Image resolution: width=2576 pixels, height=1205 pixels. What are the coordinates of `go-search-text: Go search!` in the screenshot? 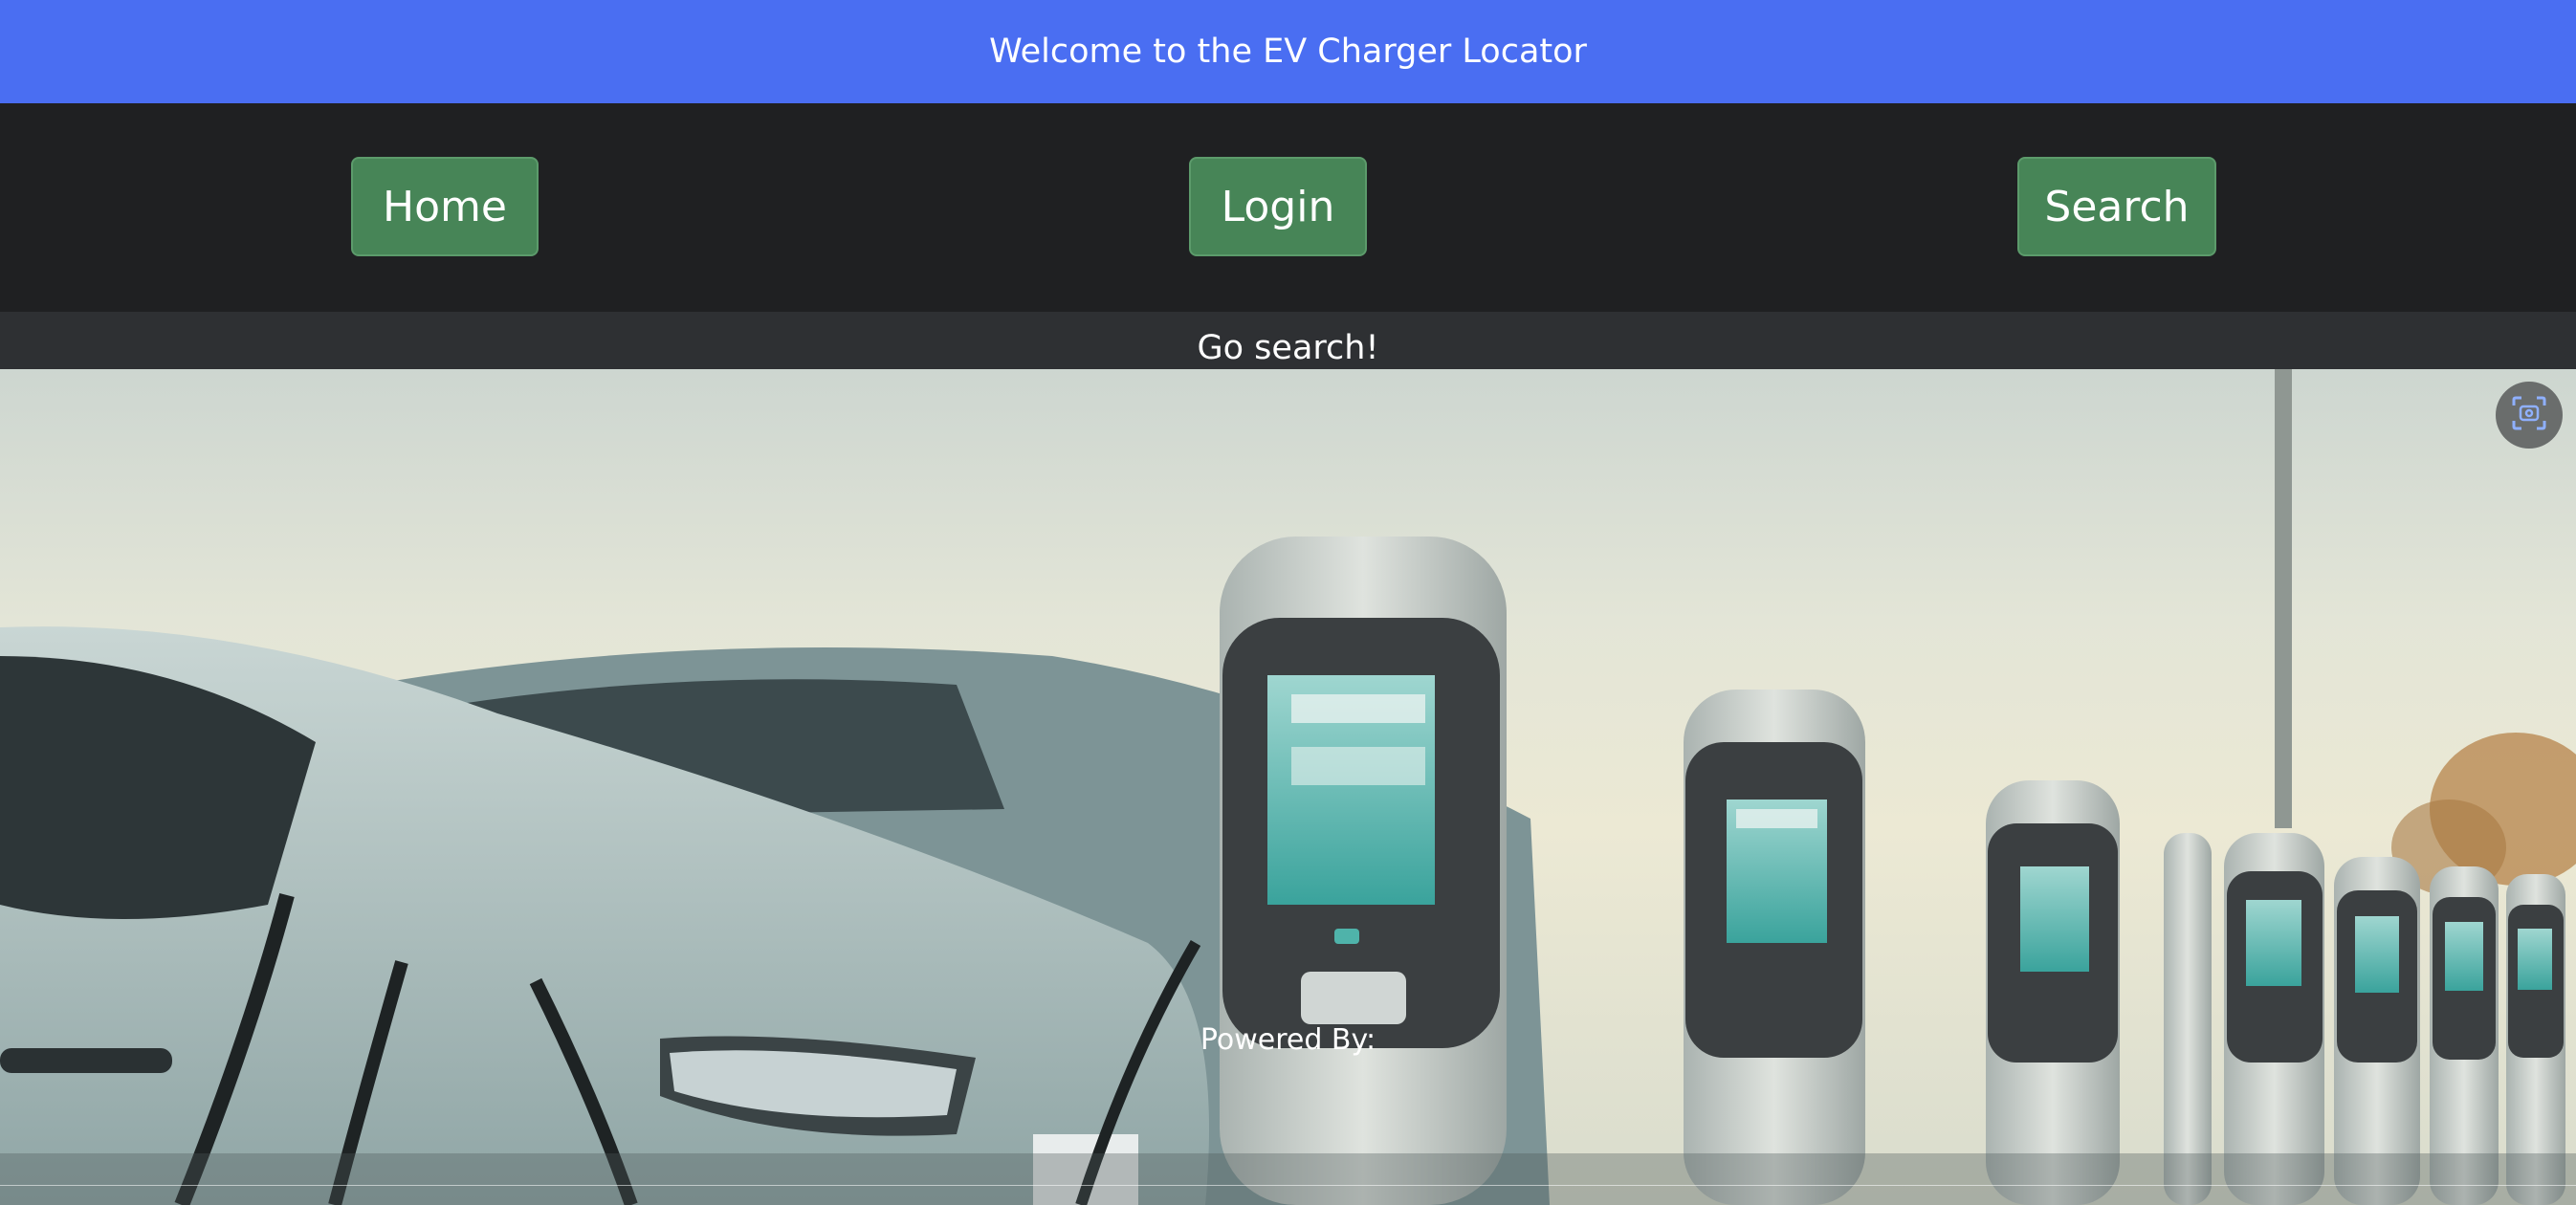 It's located at (1288, 348).